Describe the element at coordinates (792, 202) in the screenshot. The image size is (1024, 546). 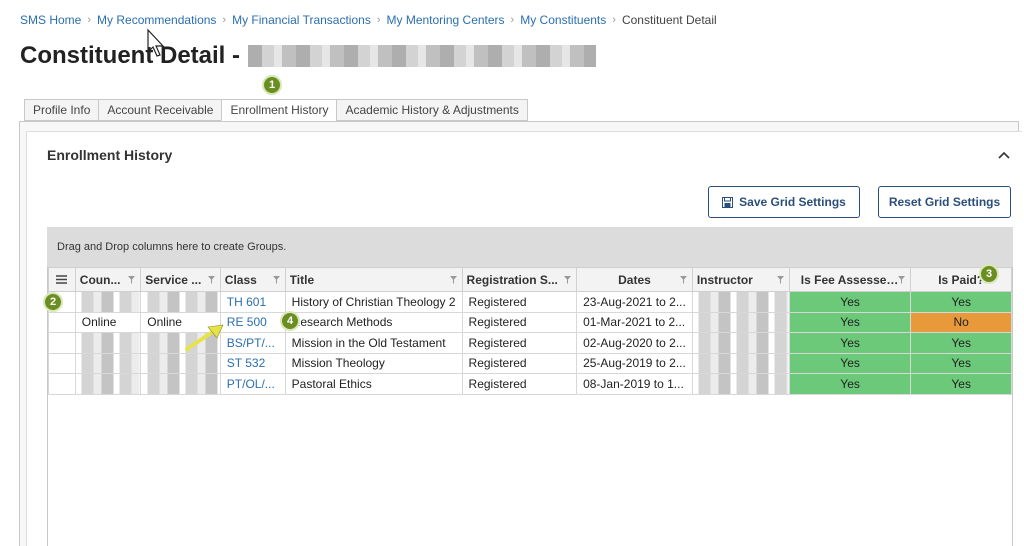
I see `save-grid-settings-label: Save Grid Settings` at that location.